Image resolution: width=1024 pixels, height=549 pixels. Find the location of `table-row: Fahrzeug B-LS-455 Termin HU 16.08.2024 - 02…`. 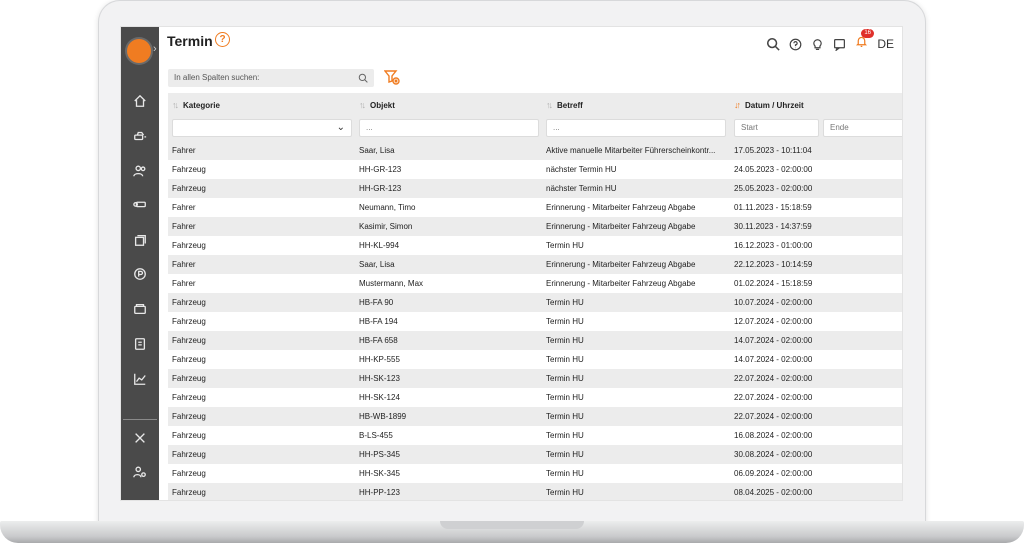

table-row: Fahrzeug B-LS-455 Termin HU 16.08.2024 - 02… is located at coordinates (535, 435).